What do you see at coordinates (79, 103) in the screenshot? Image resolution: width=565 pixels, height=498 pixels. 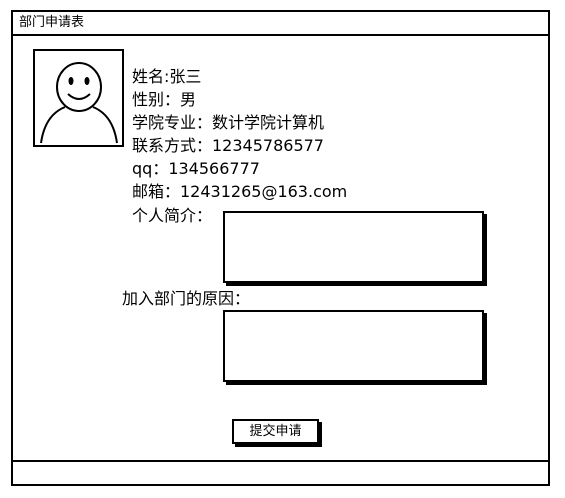 I see `smiley-person-icon` at bounding box center [79, 103].